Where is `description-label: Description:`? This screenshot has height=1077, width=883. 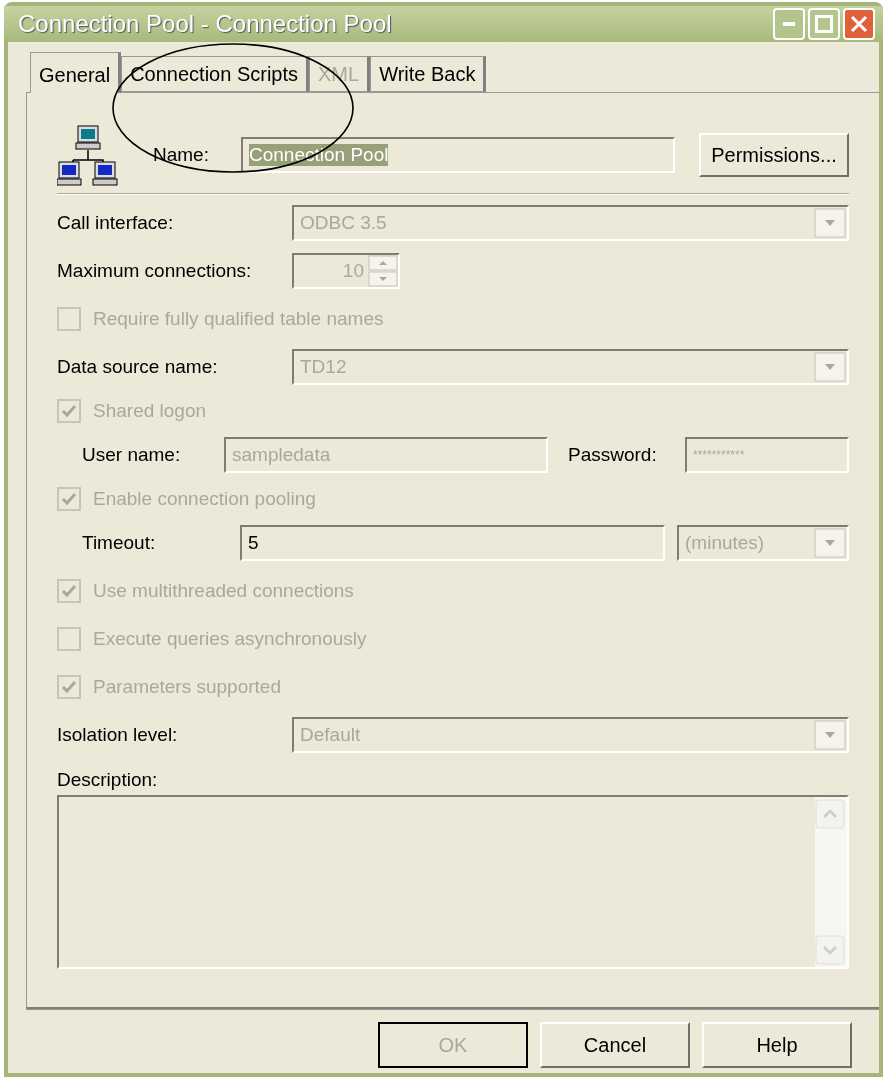
description-label: Description: is located at coordinates (108, 780).